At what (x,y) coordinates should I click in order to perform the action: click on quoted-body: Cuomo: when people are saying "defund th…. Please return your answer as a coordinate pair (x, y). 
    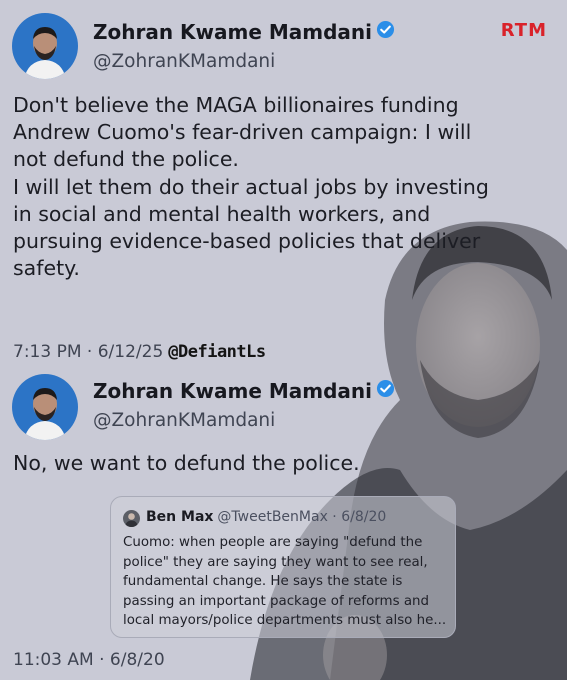
    Looking at the image, I should click on (284, 582).